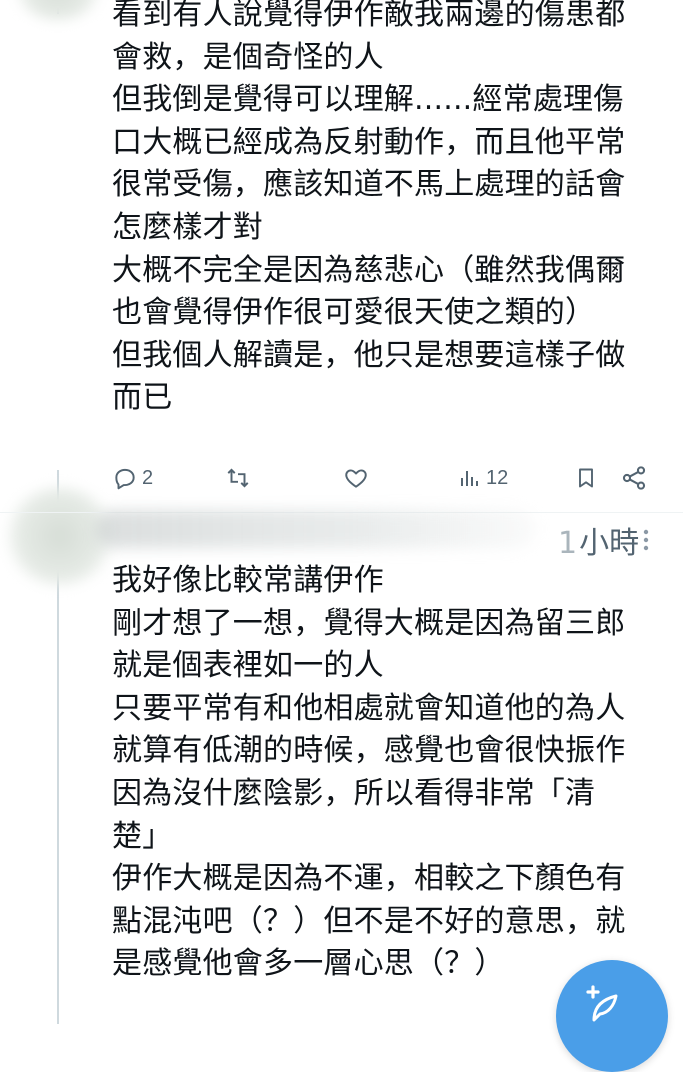 This screenshot has width=683, height=1072. What do you see at coordinates (369, 16) in the screenshot?
I see `tweet-line: 看到有人說覺得伊作敵我兩邊的傷患都` at bounding box center [369, 16].